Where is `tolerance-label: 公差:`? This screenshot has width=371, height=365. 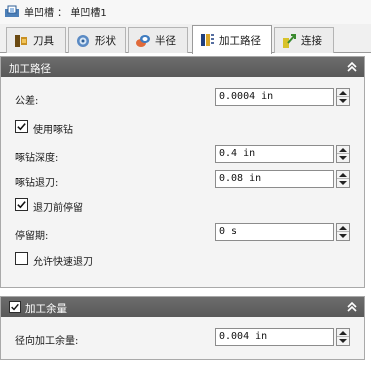 tolerance-label: 公差: is located at coordinates (27, 101).